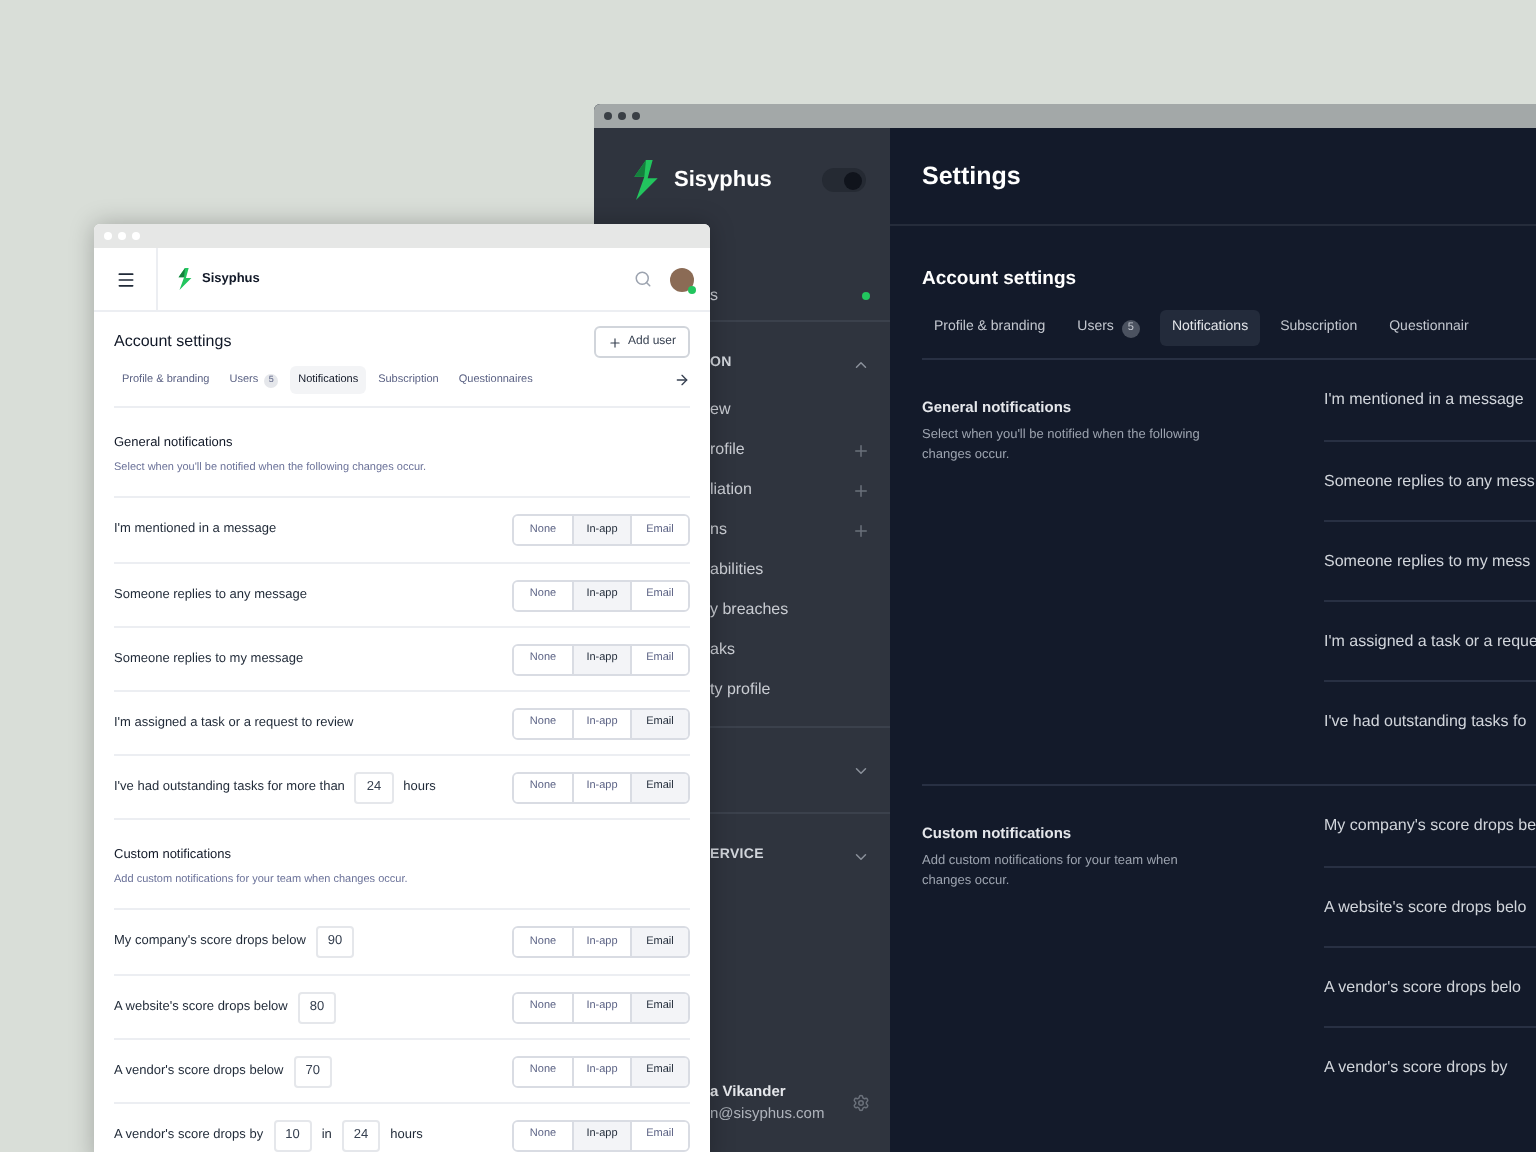  Describe the element at coordinates (844, 180) in the screenshot. I see `theme-toggle` at that location.